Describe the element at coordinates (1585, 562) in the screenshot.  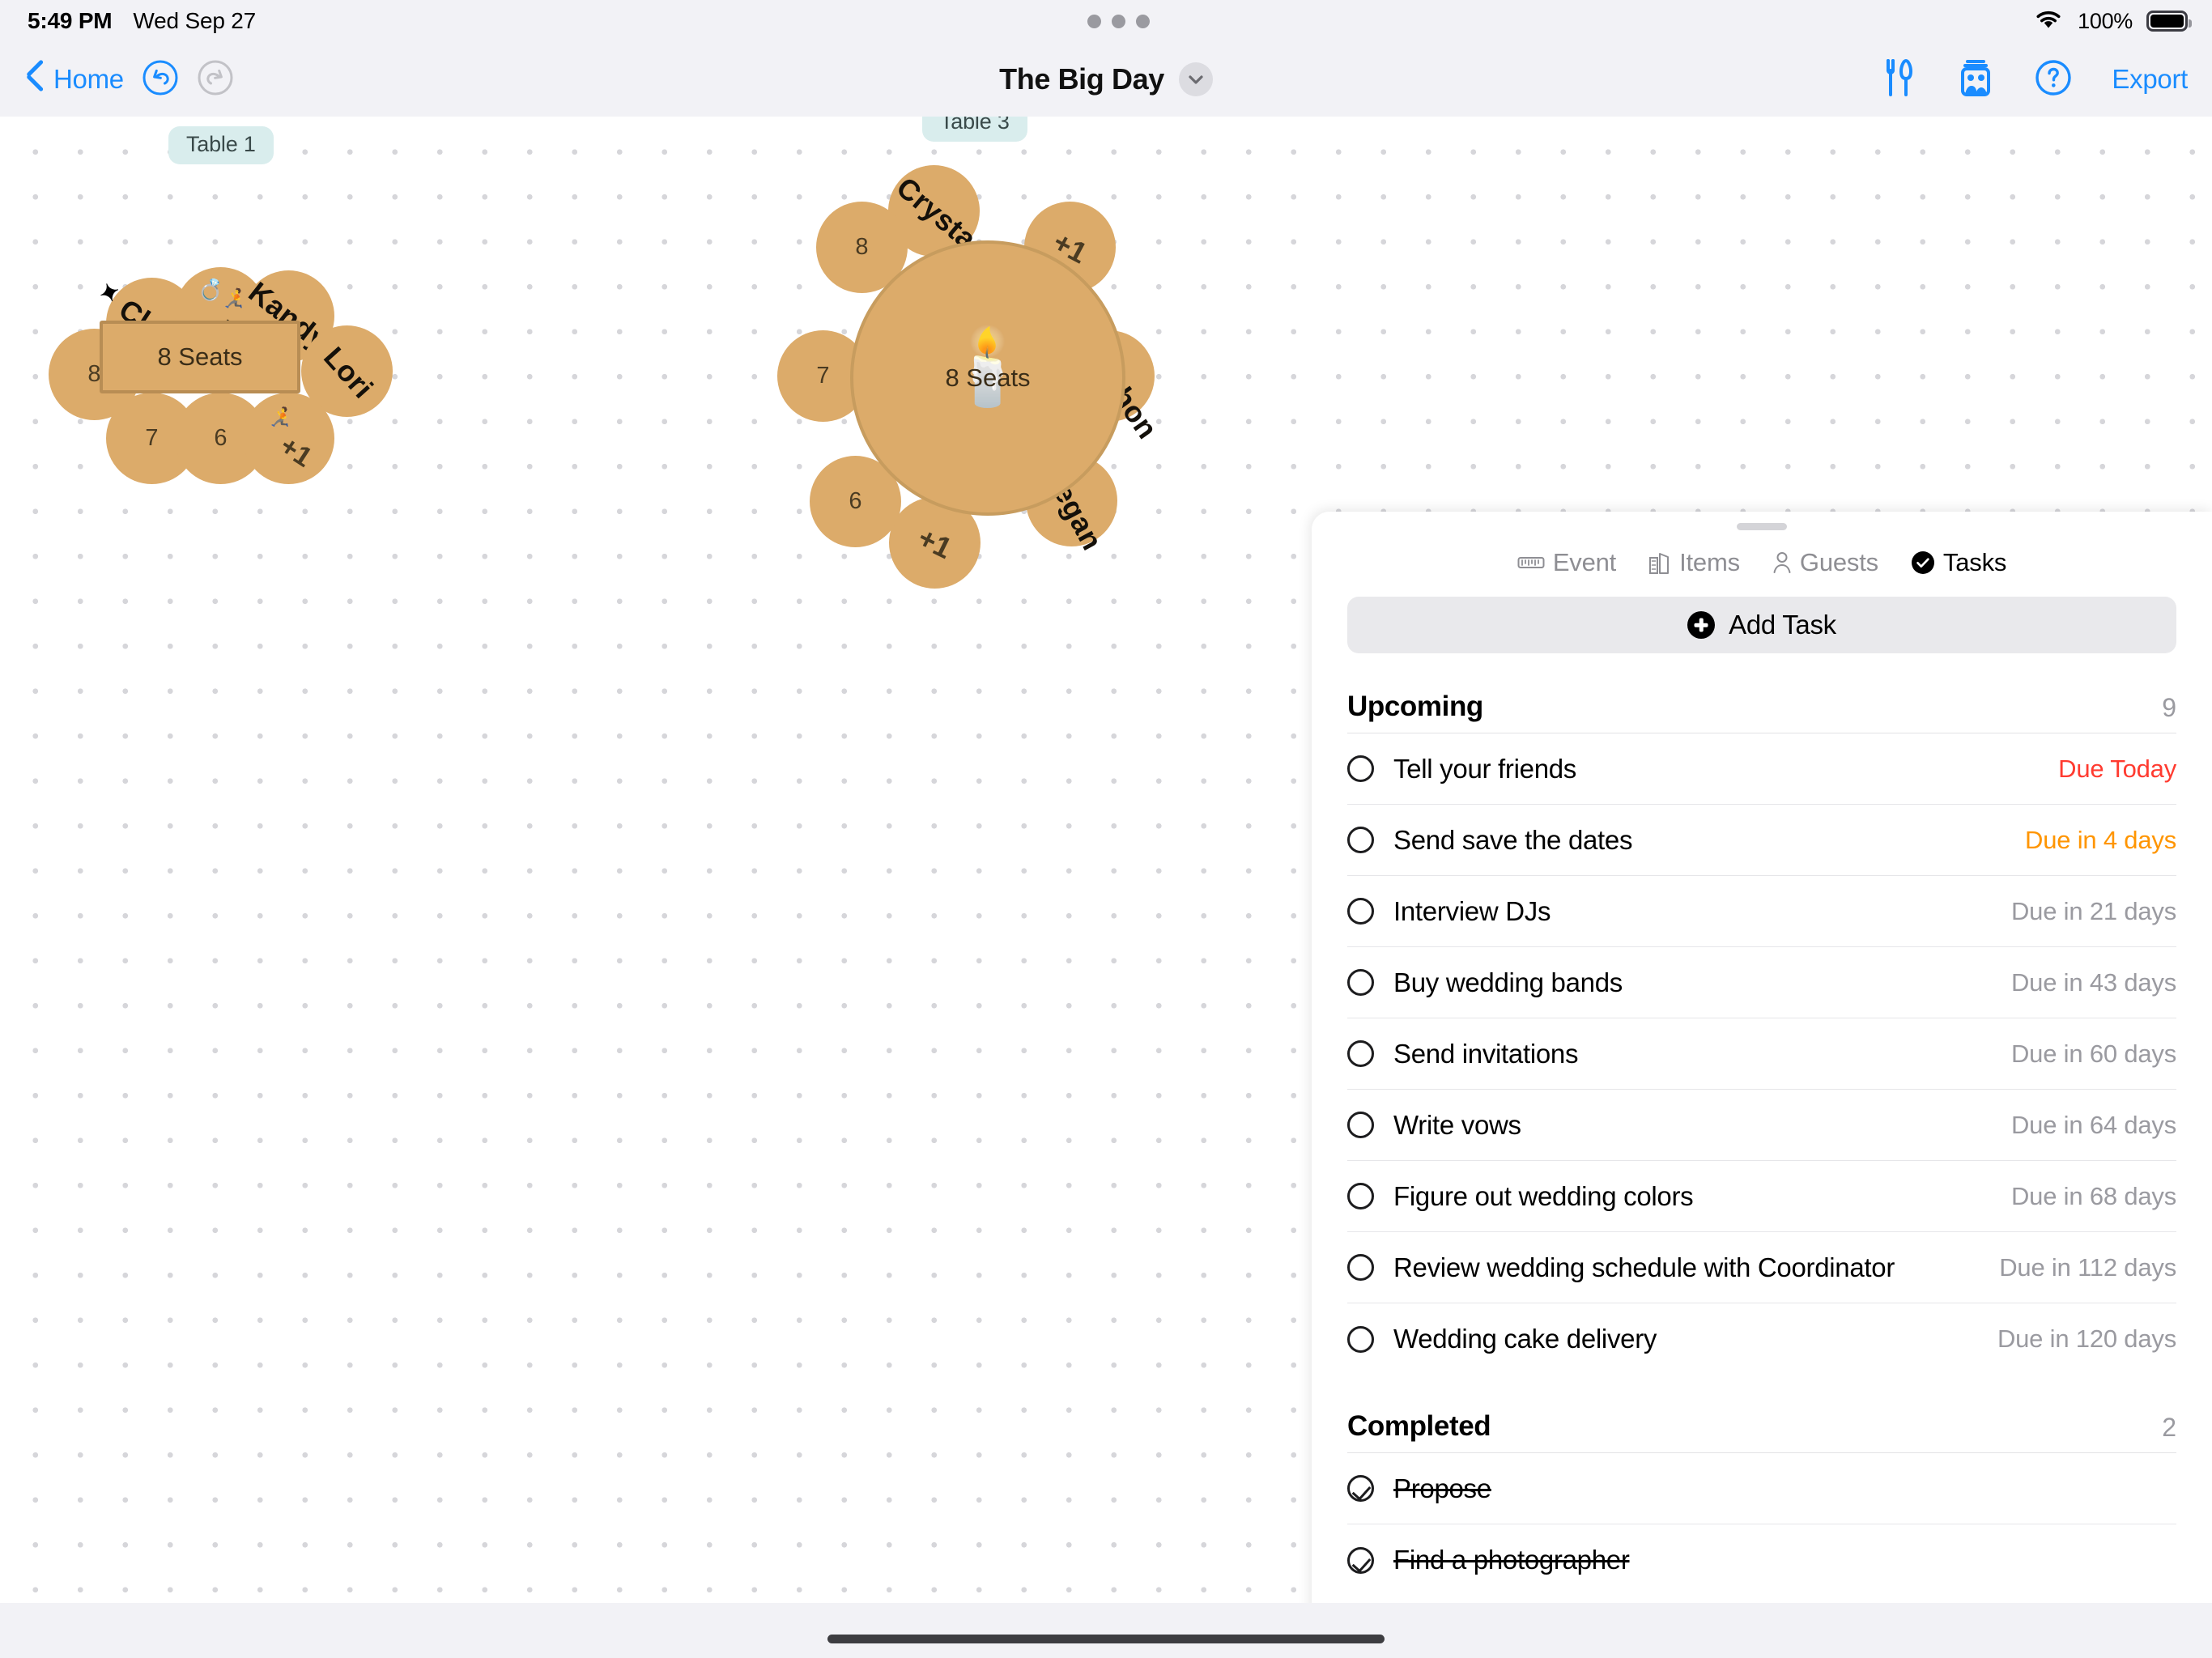
I see `tab-event-label: Event` at that location.